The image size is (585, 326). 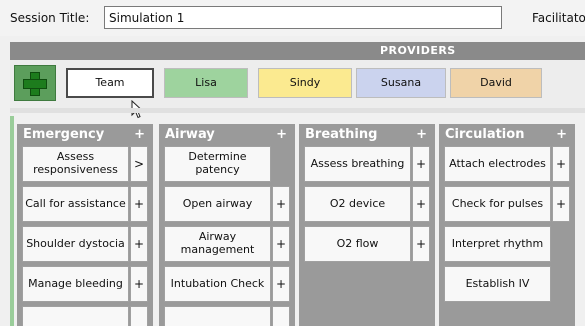 What do you see at coordinates (341, 134) in the screenshot?
I see `column-title: Breathing` at bounding box center [341, 134].